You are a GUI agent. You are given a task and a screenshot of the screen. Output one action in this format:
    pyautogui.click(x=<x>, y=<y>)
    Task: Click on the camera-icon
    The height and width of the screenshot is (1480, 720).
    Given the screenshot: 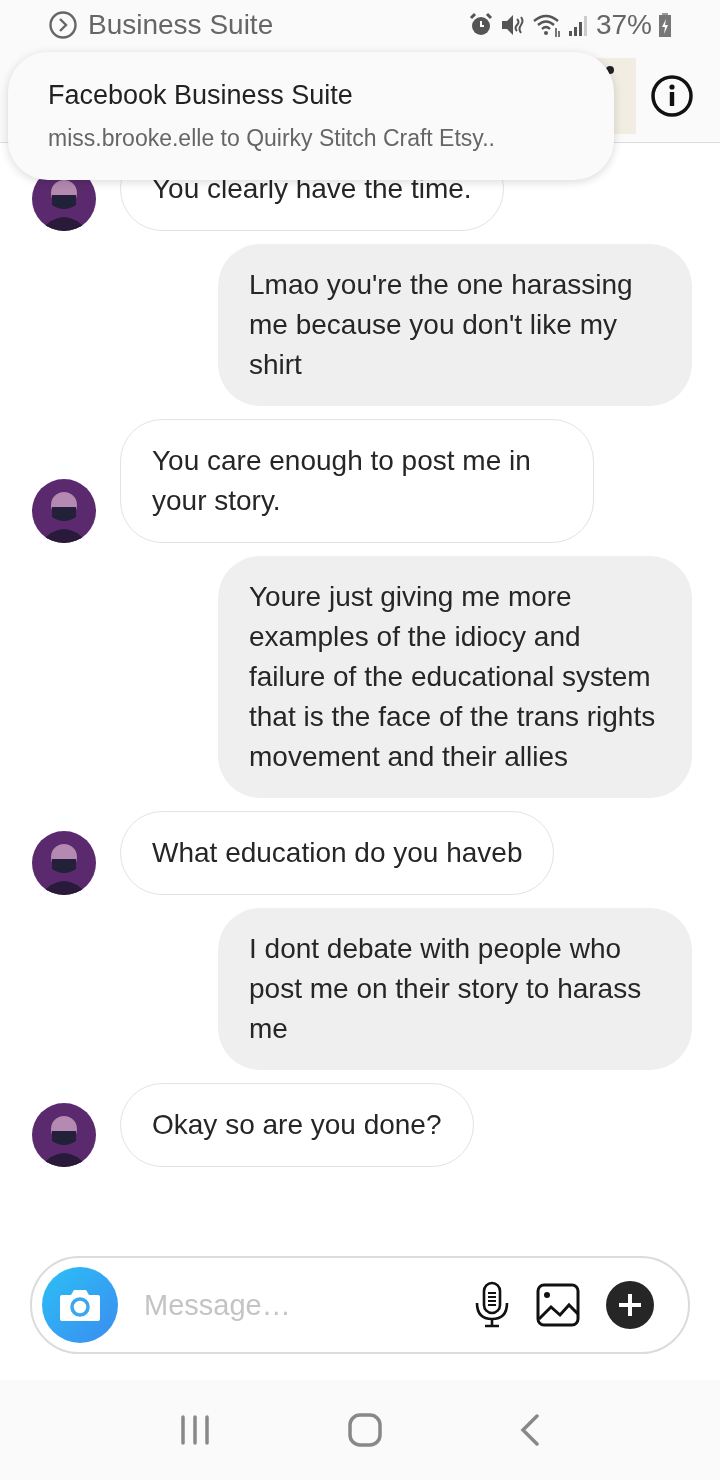 What is the action you would take?
    pyautogui.click(x=80, y=1305)
    